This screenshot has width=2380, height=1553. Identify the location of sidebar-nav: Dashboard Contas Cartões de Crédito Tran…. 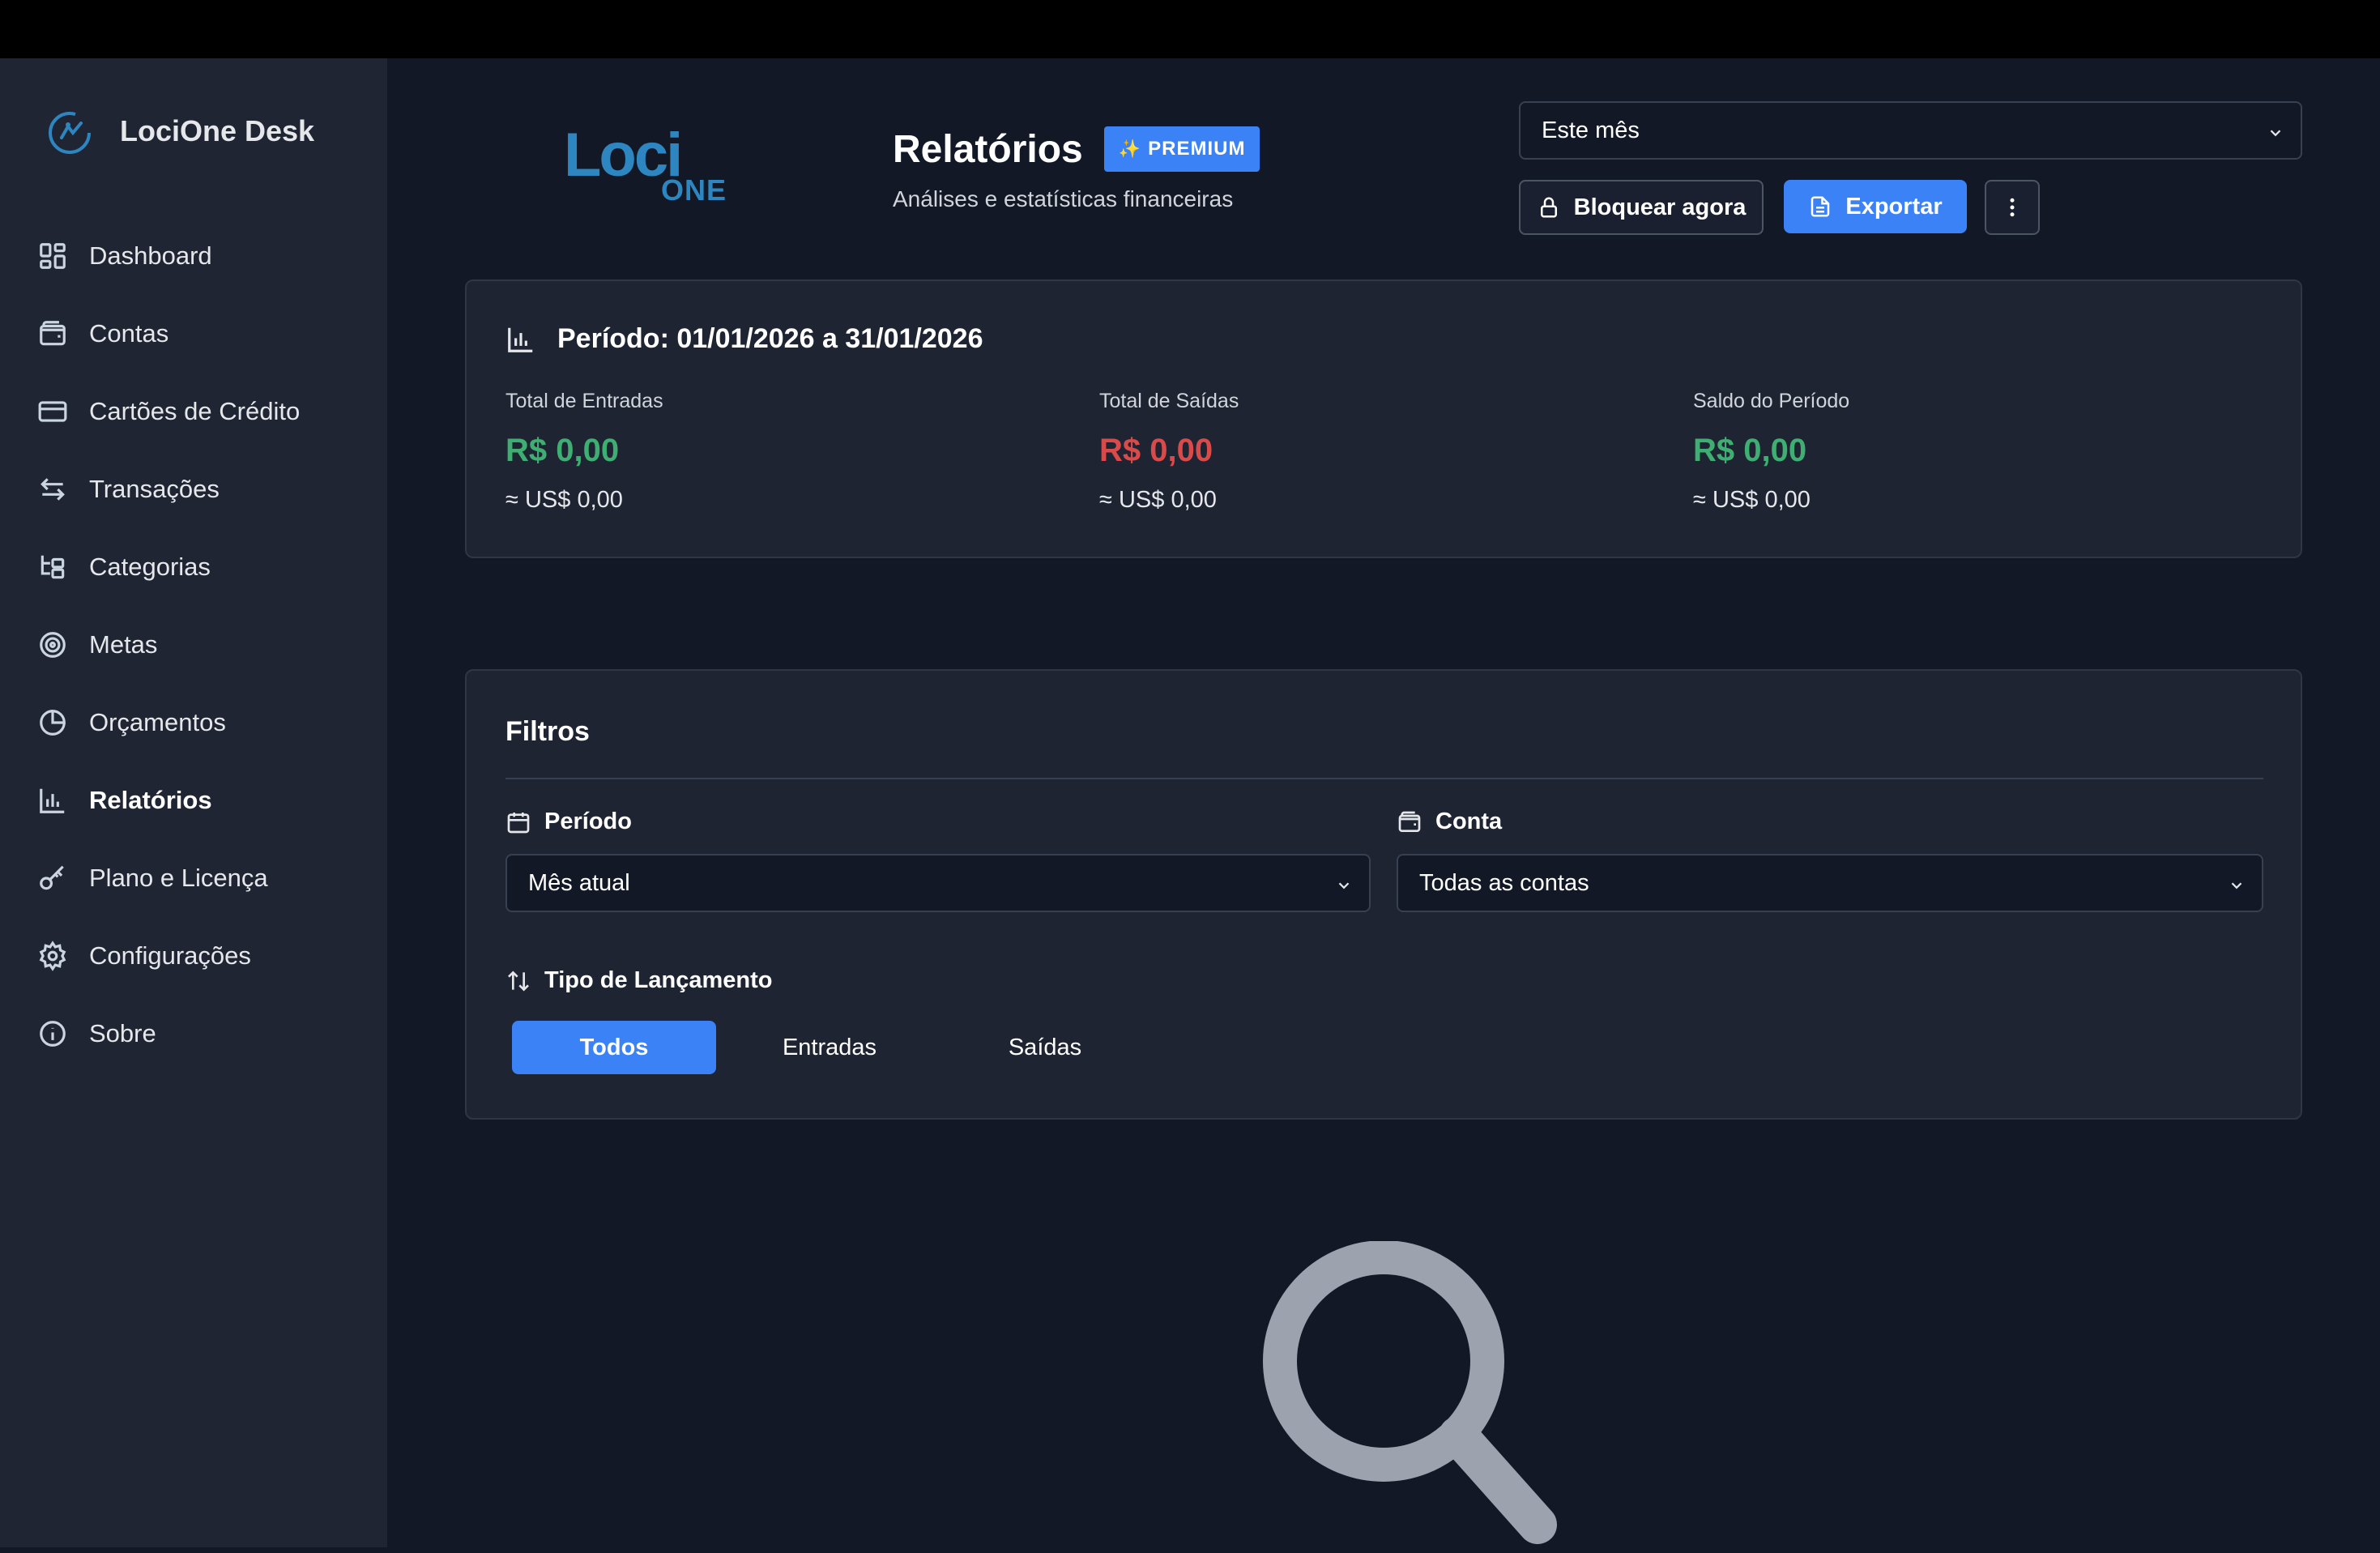
(193, 645).